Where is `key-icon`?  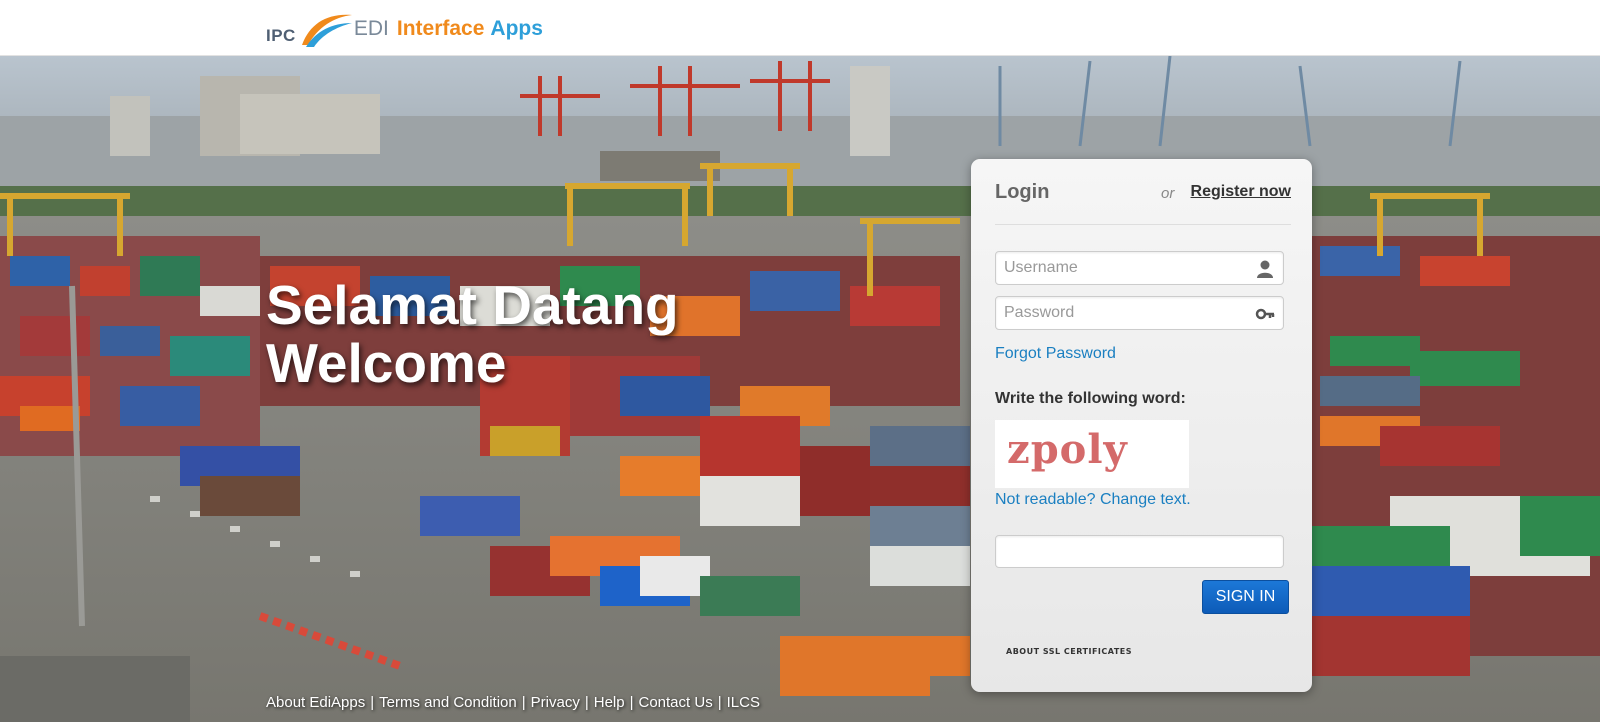 key-icon is located at coordinates (1265, 314).